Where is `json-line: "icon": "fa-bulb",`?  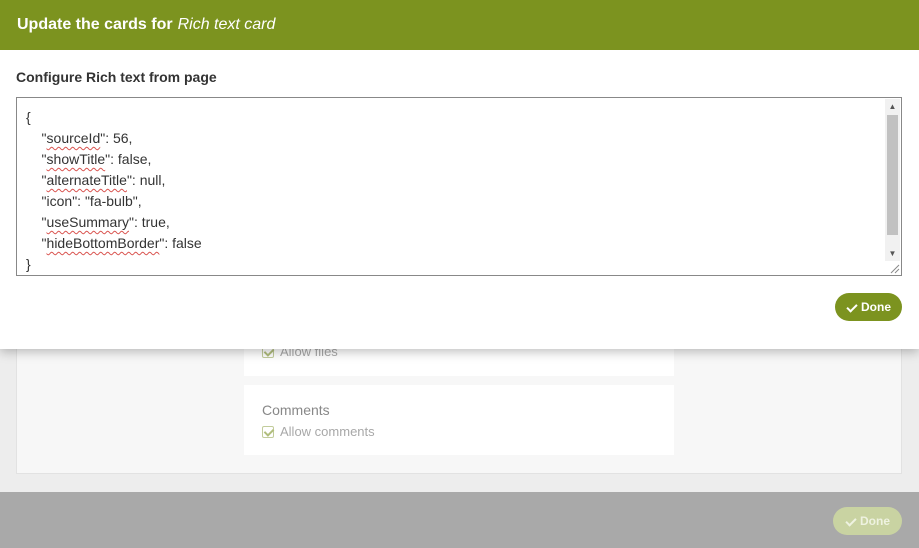 json-line: "icon": "fa-bulb", is located at coordinates (114, 201).